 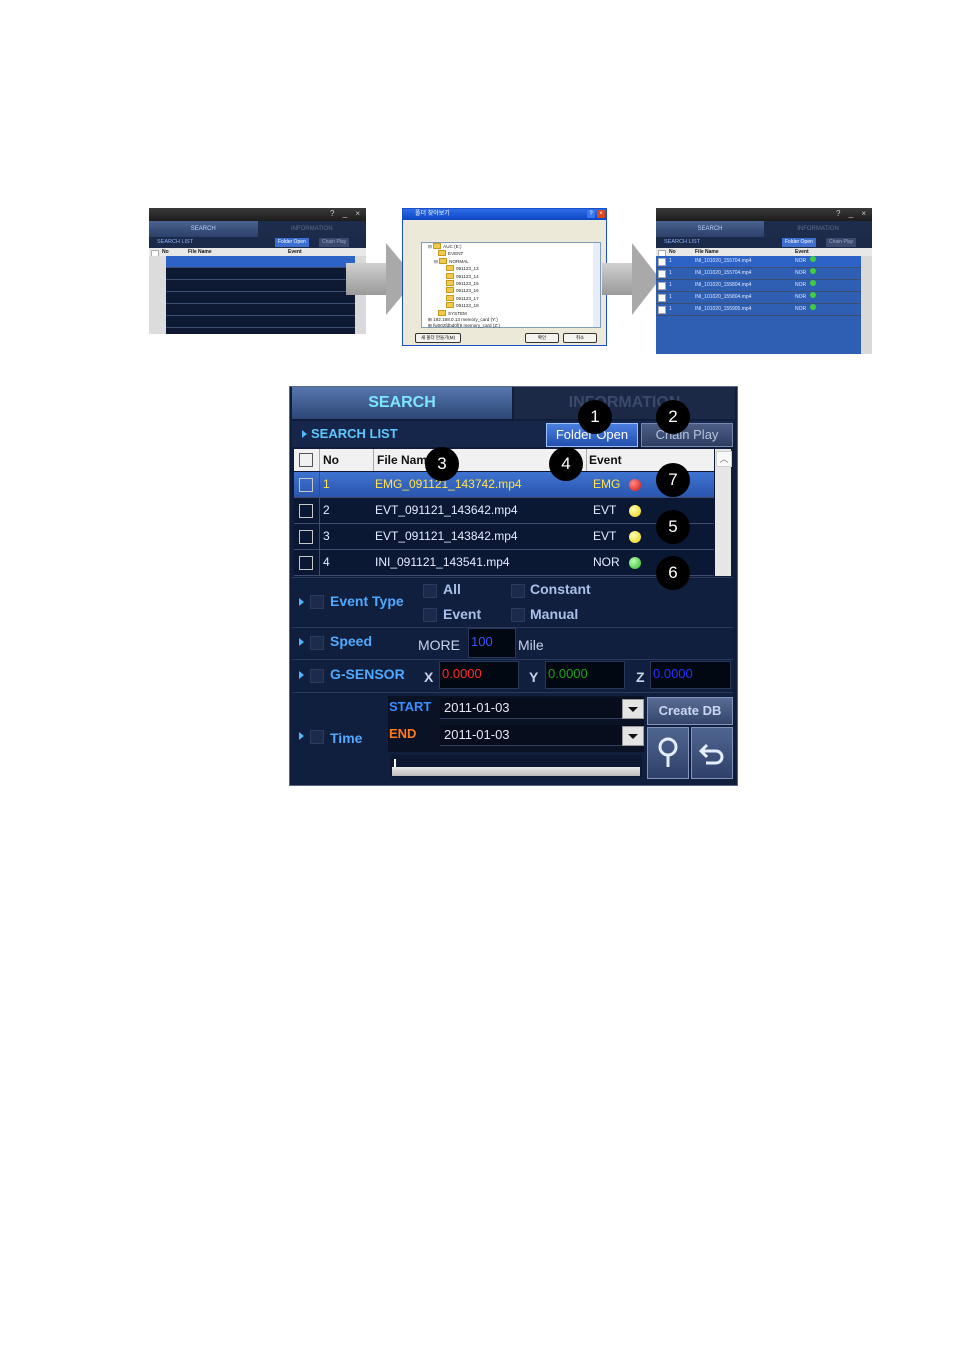 What do you see at coordinates (758, 310) in the screenshot?
I see `list-row: 1 INI_101020_155905.mp4 NOR` at bounding box center [758, 310].